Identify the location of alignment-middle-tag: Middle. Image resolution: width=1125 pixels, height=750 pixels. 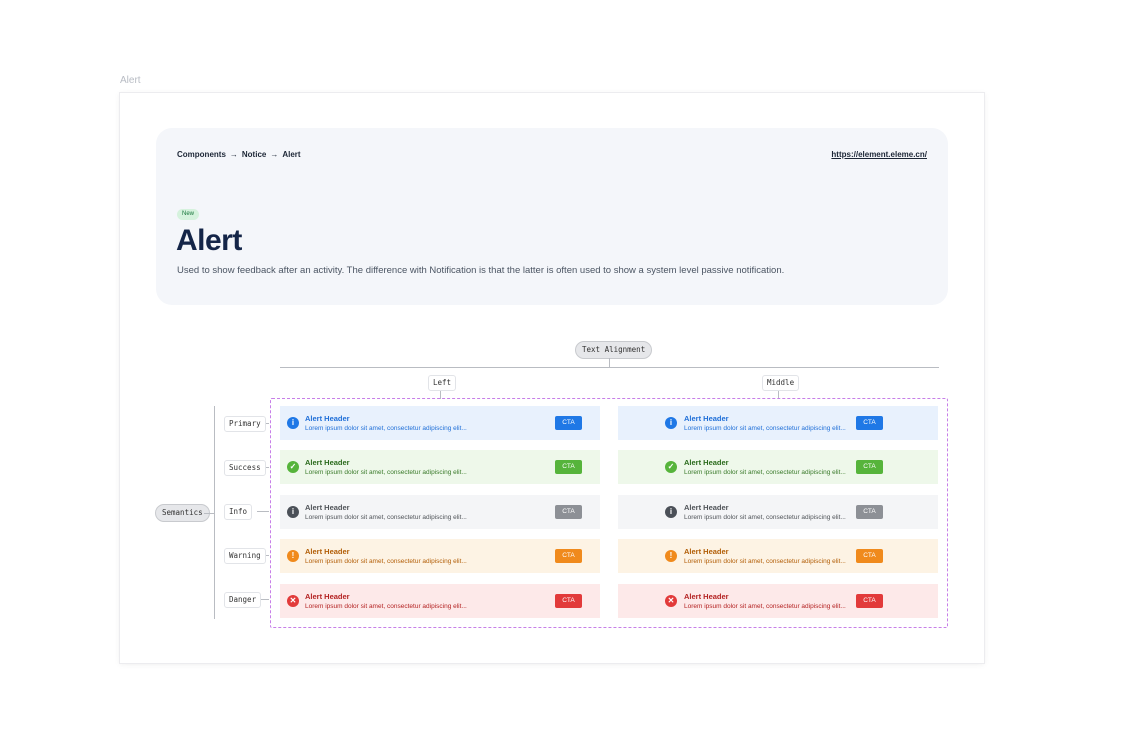
(781, 383).